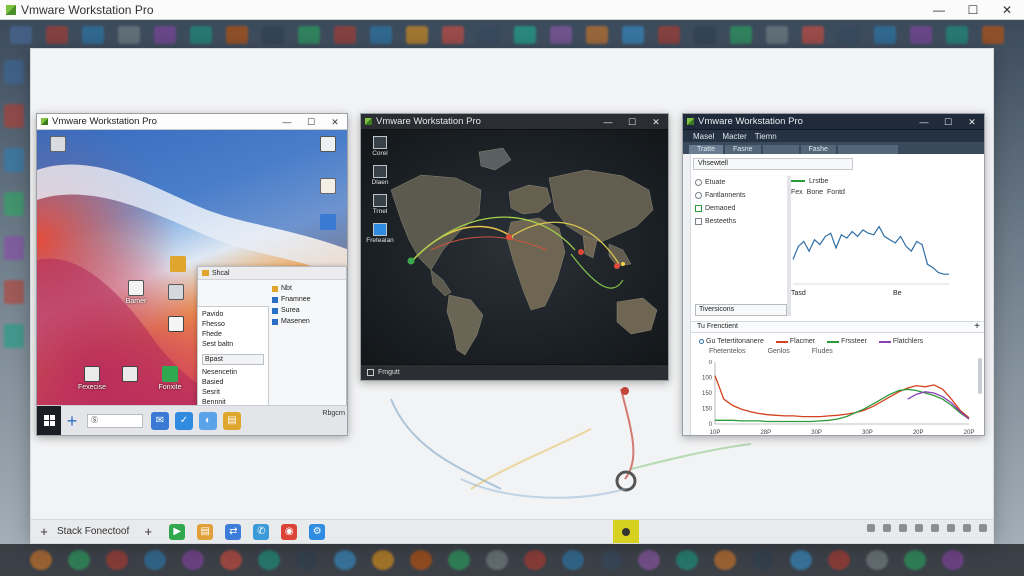 The height and width of the screenshot is (576, 1024). I want to click on series-line-flacmer, so click(842, 397).